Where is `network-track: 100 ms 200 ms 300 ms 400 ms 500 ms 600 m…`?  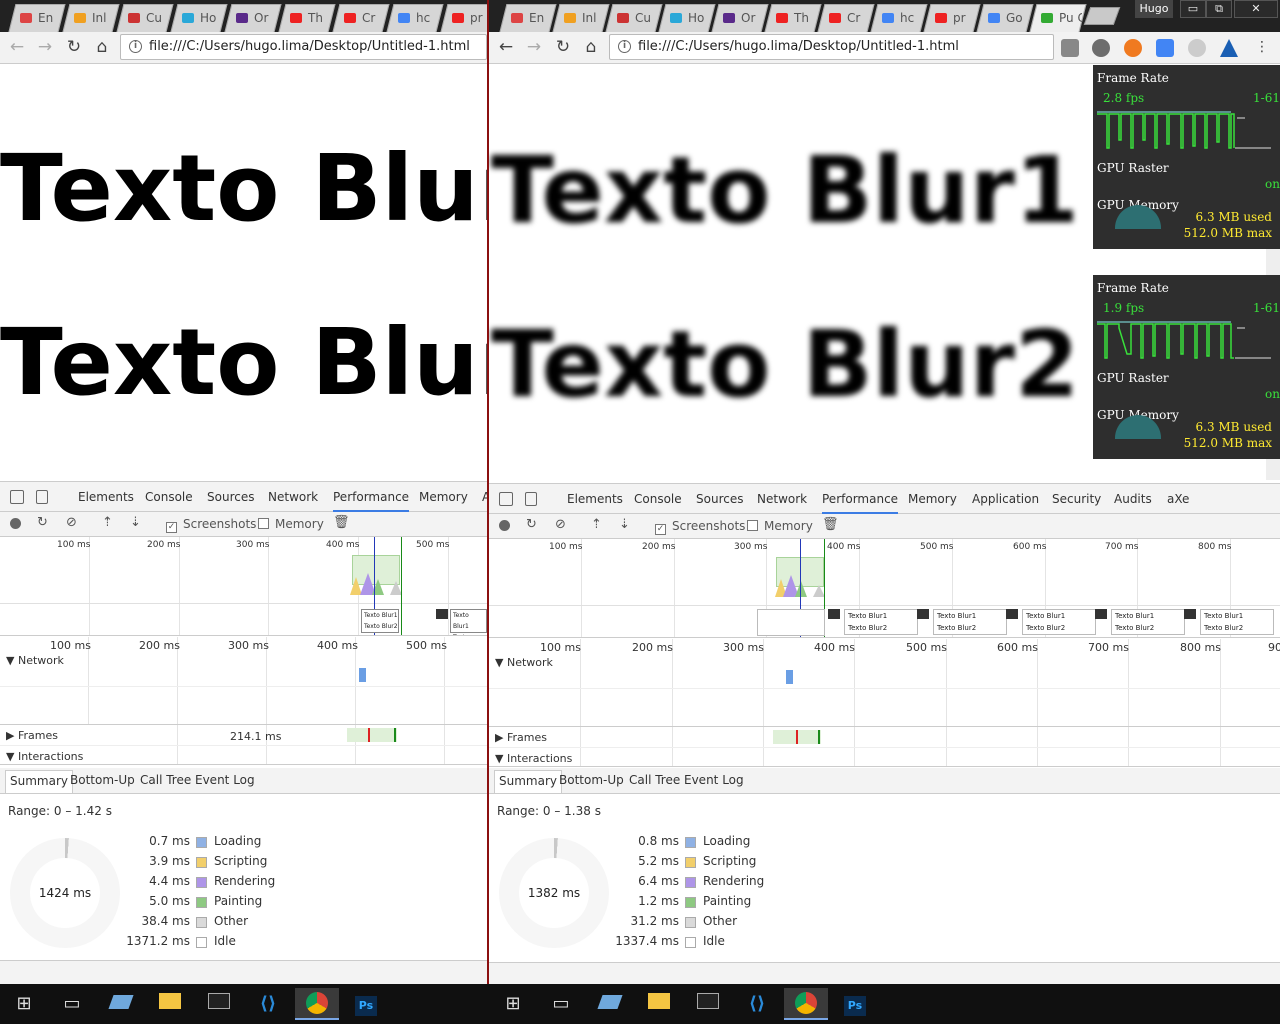 network-track: 100 ms 200 ms 300 ms 400 ms 500 ms 600 m… is located at coordinates (884, 683).